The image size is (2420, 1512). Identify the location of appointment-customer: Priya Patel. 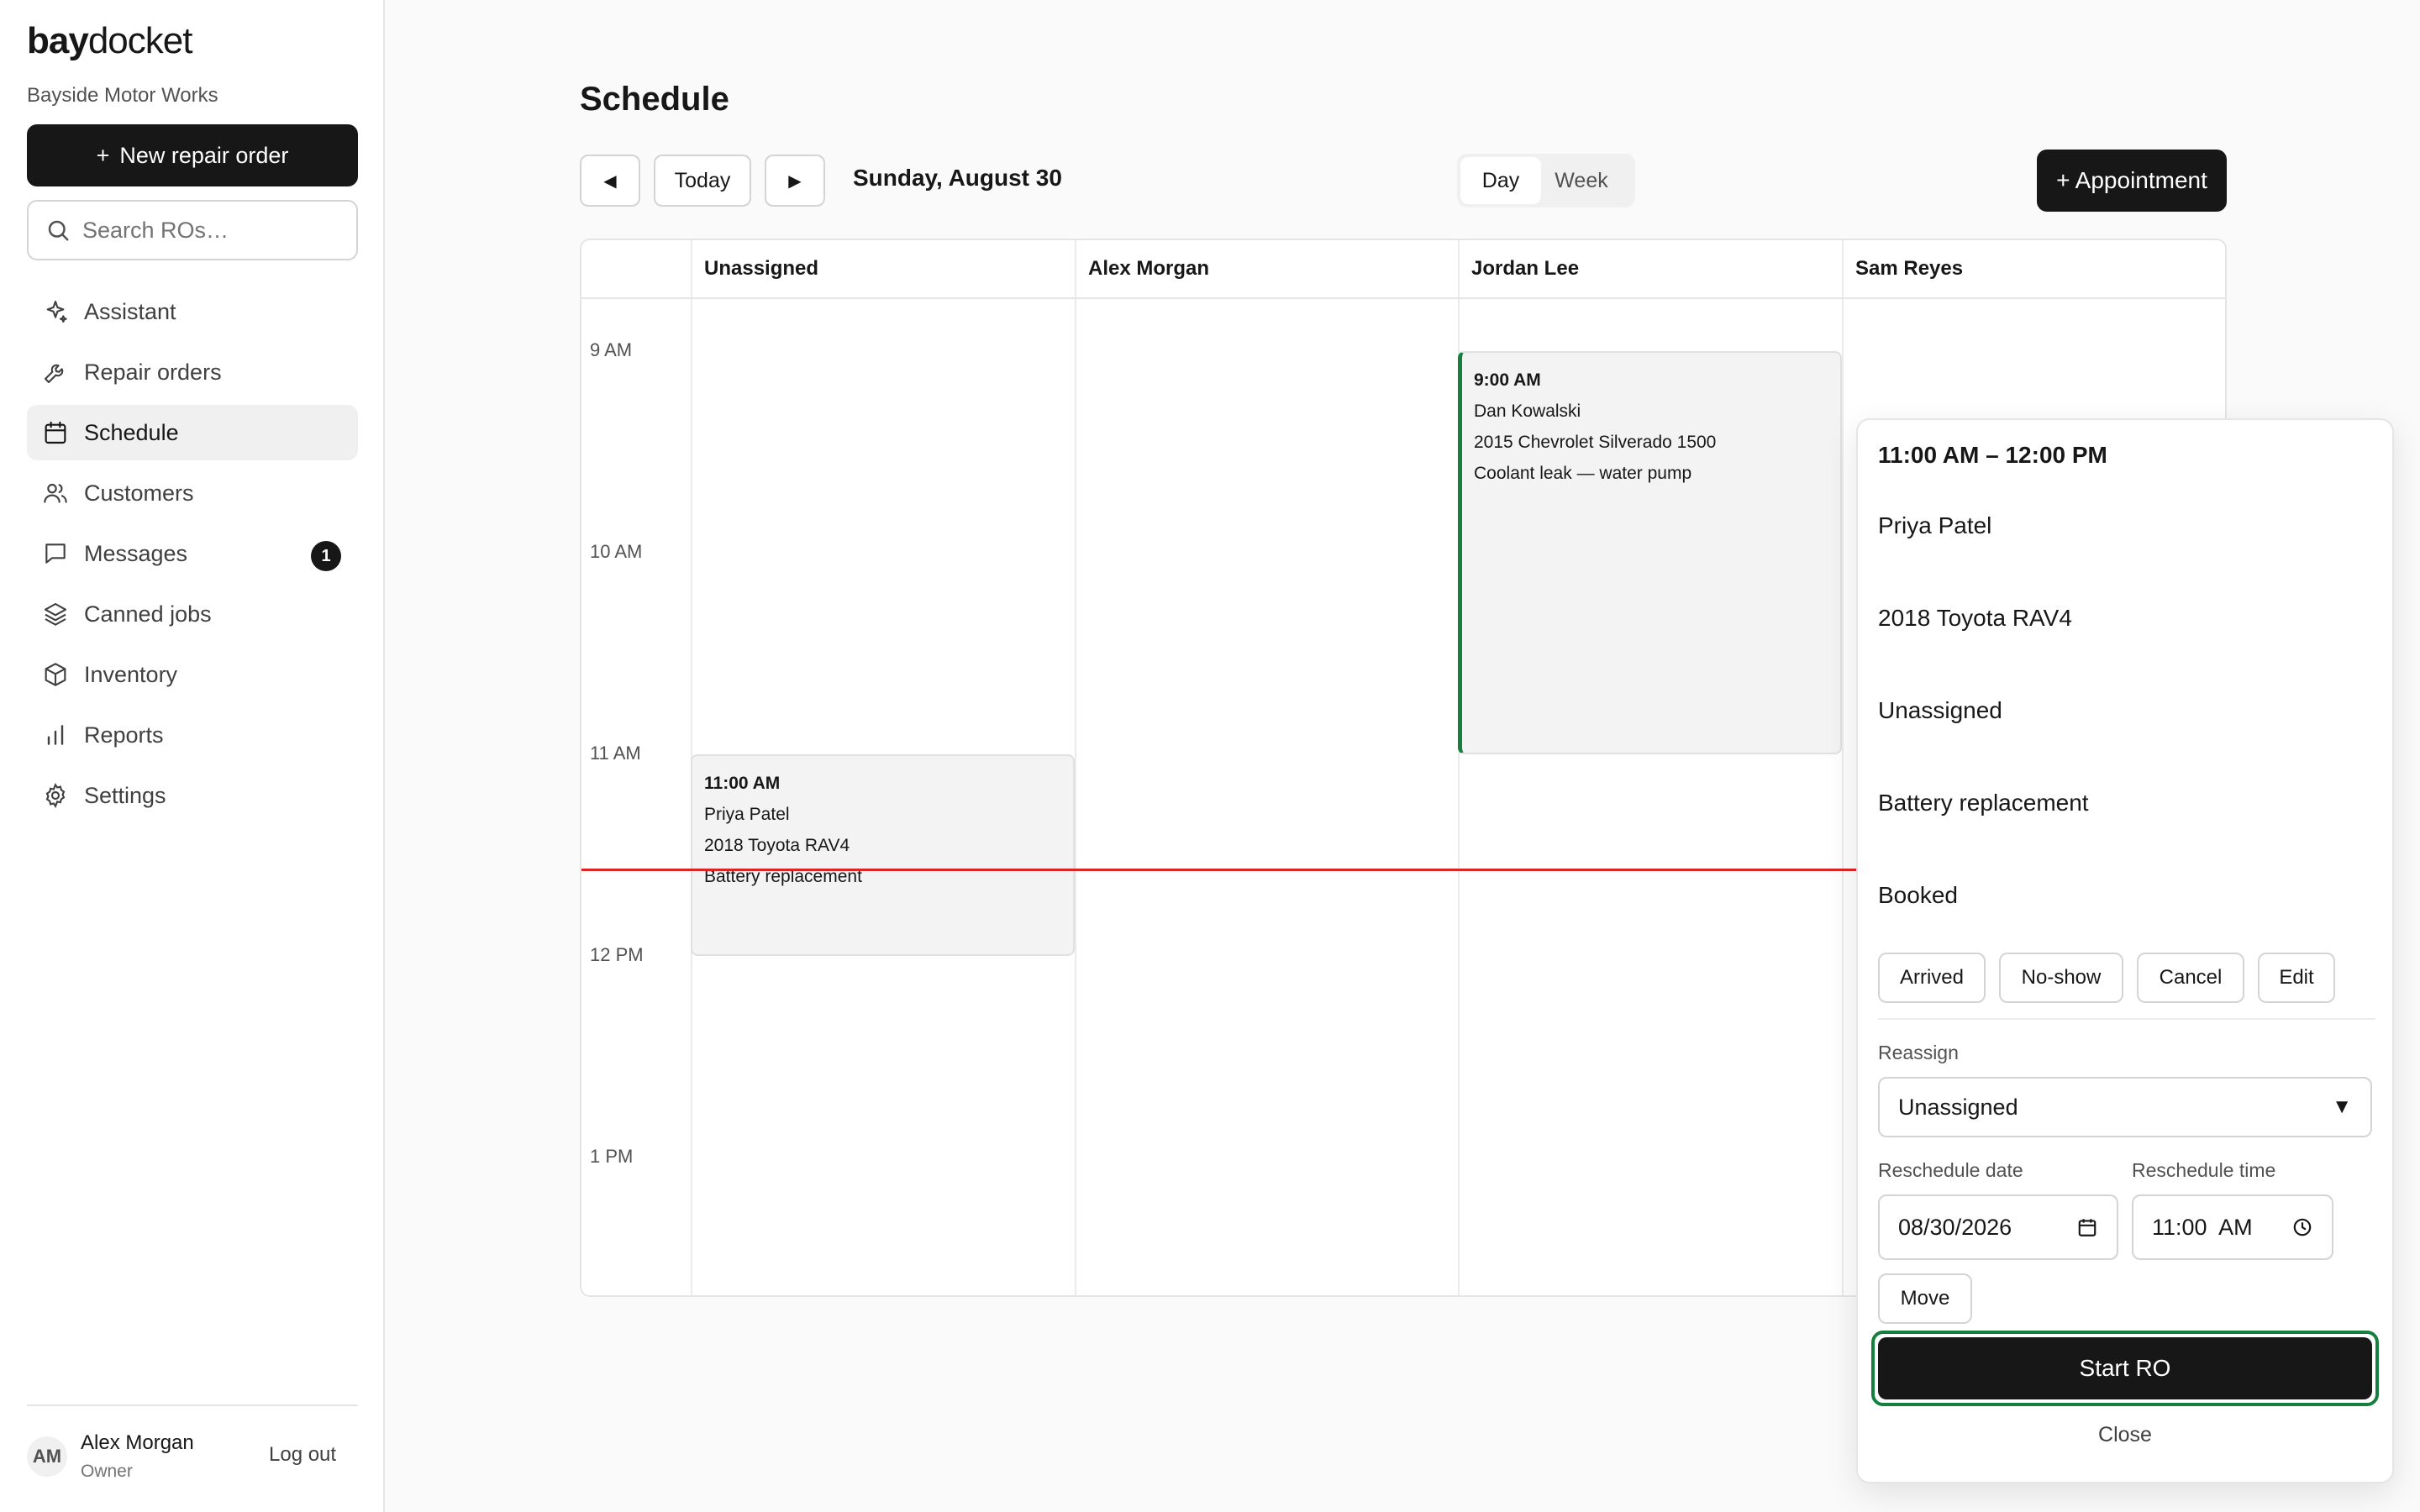
(1935, 525).